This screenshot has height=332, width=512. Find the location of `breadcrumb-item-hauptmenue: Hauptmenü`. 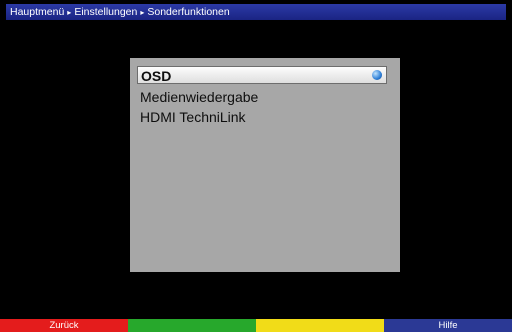

breadcrumb-item-hauptmenue: Hauptmenü is located at coordinates (37, 12).